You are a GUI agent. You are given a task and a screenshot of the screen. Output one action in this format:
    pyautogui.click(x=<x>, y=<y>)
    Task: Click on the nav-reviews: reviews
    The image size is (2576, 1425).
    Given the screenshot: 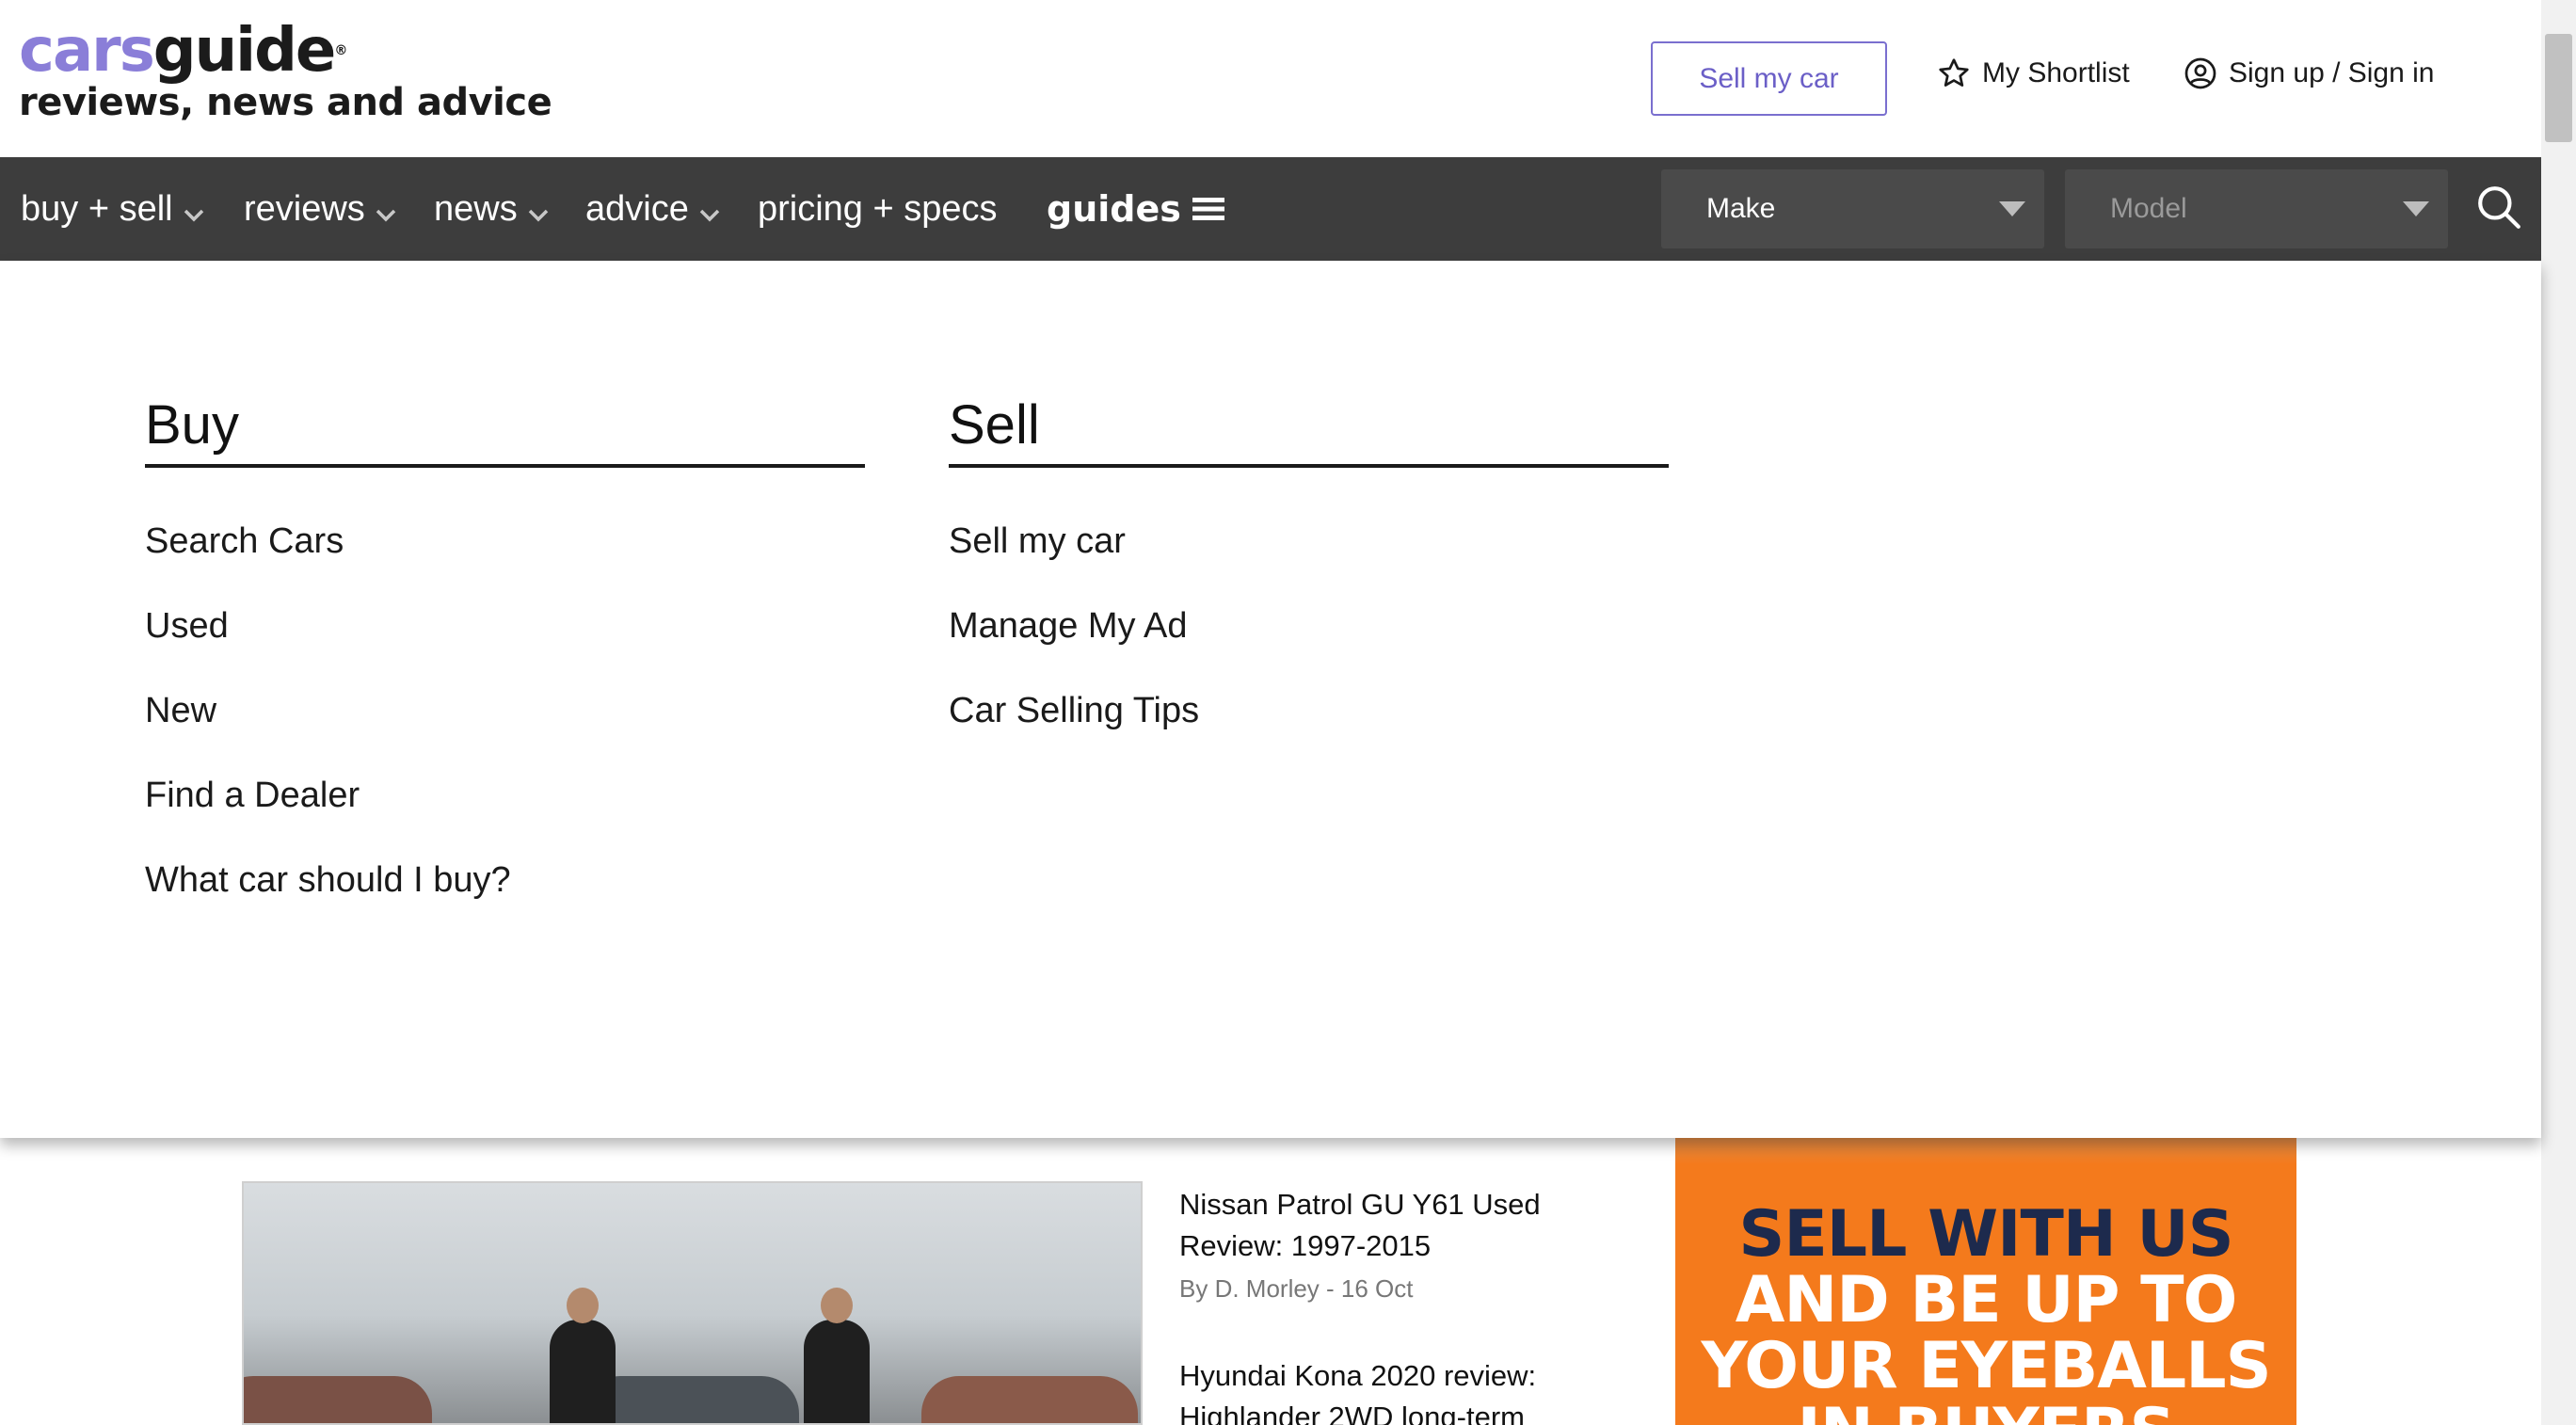 What is the action you would take?
    pyautogui.click(x=320, y=209)
    